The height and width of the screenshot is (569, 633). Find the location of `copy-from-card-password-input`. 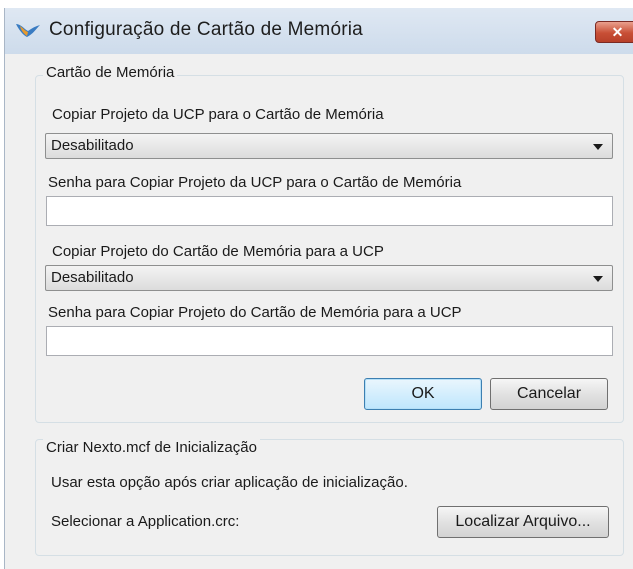

copy-from-card-password-input is located at coordinates (329, 341).